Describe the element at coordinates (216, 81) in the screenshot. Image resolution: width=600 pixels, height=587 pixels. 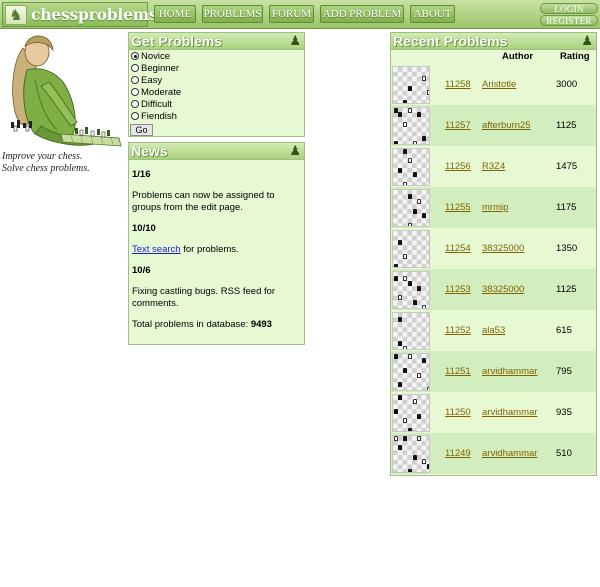
I see `difficulty-option-easy: Easy` at that location.